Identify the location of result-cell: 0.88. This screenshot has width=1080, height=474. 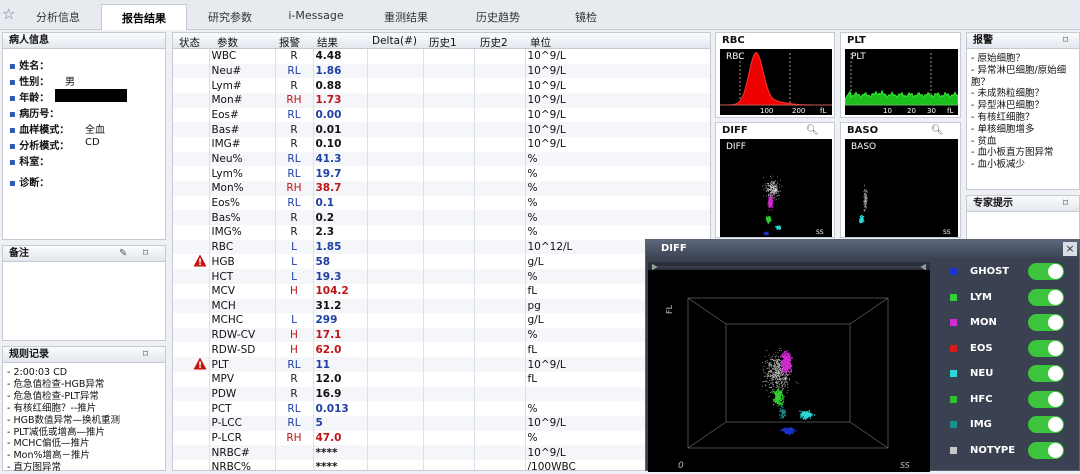
(340, 85).